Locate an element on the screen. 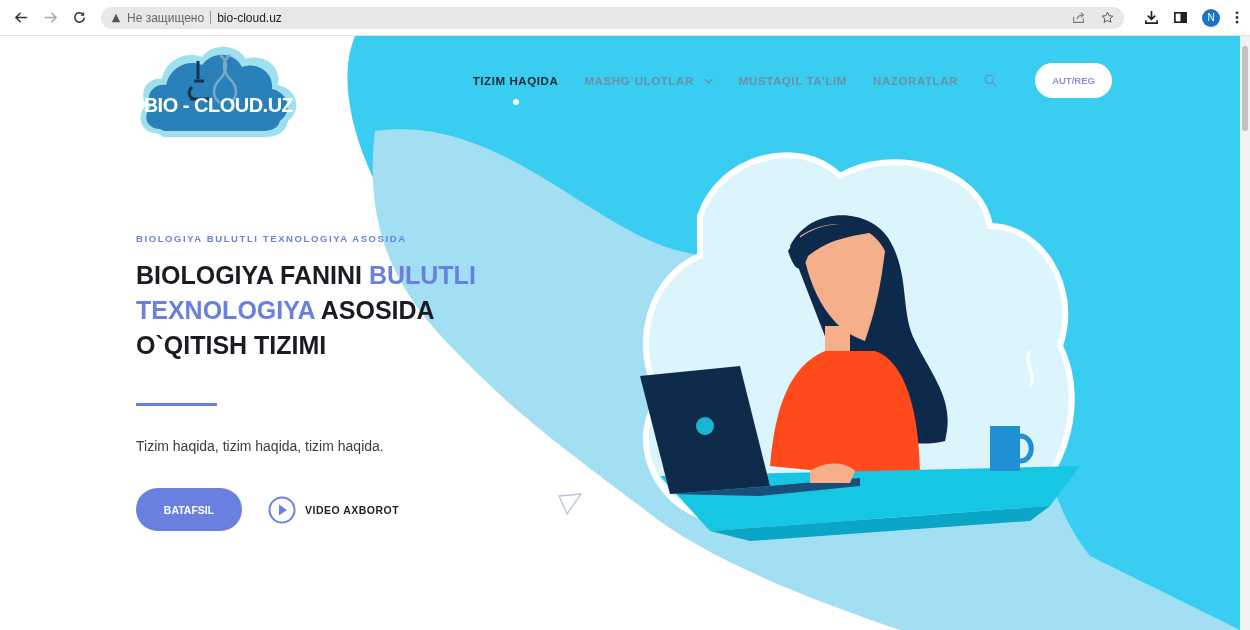 This screenshot has height=630, width=1250. address-bar: Не защищено bio-cloud.uz is located at coordinates (612, 17).